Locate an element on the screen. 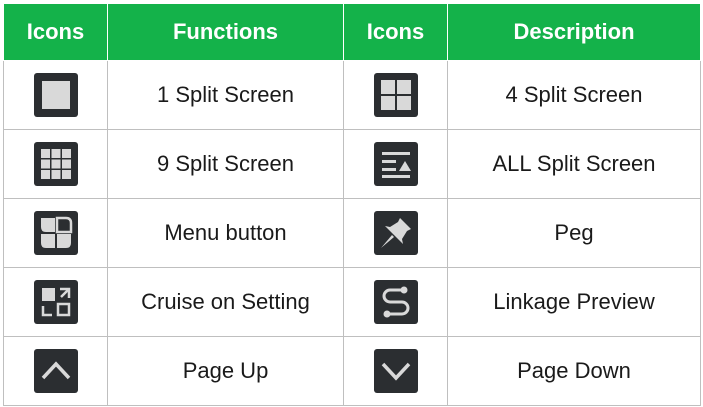 Image resolution: width=703 pixels, height=407 pixels. function-label: 1 Split Screen is located at coordinates (225, 95).